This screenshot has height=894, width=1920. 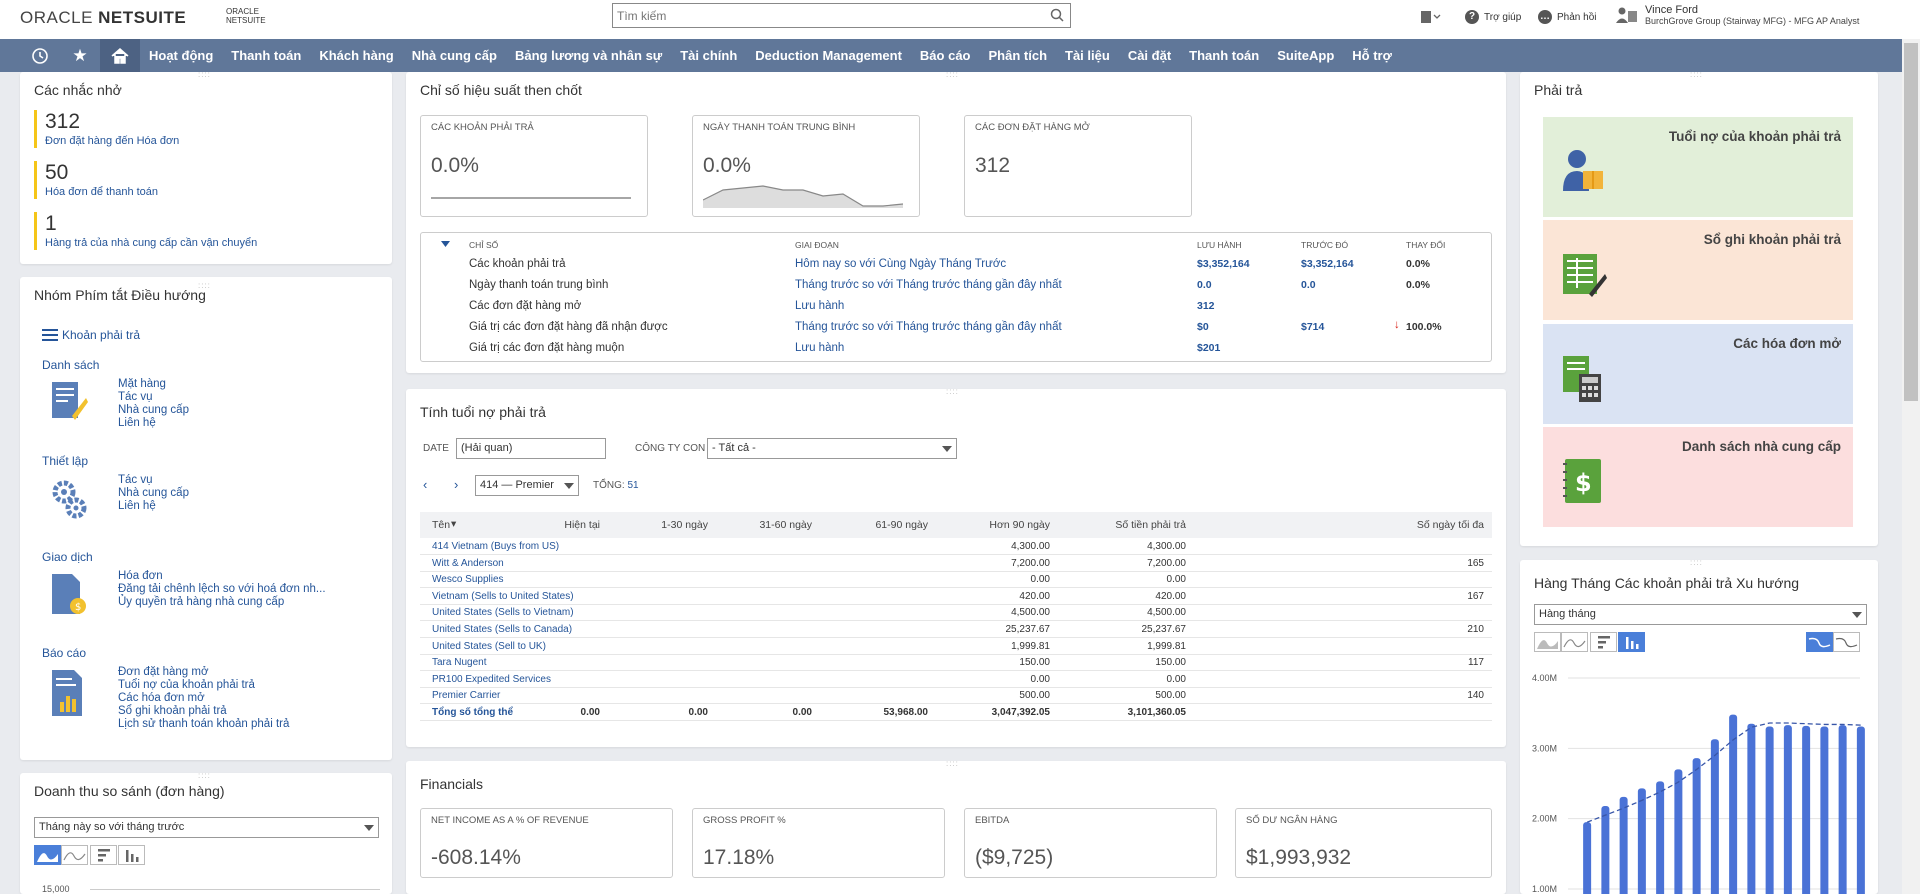 What do you see at coordinates (96, 180) in the screenshot?
I see `reminder-item: 50 Hóa đơn để thanh toán` at bounding box center [96, 180].